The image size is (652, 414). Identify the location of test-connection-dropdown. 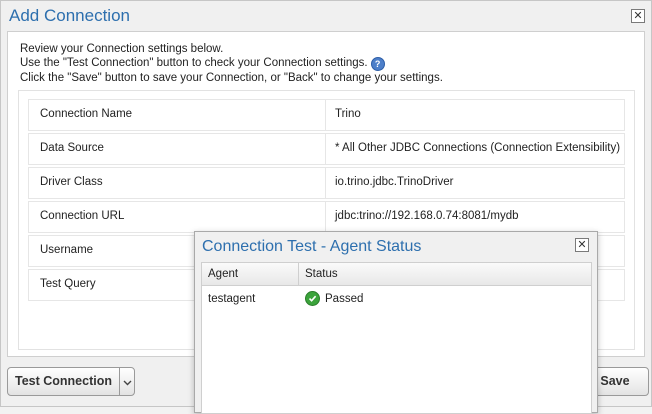
(126, 381).